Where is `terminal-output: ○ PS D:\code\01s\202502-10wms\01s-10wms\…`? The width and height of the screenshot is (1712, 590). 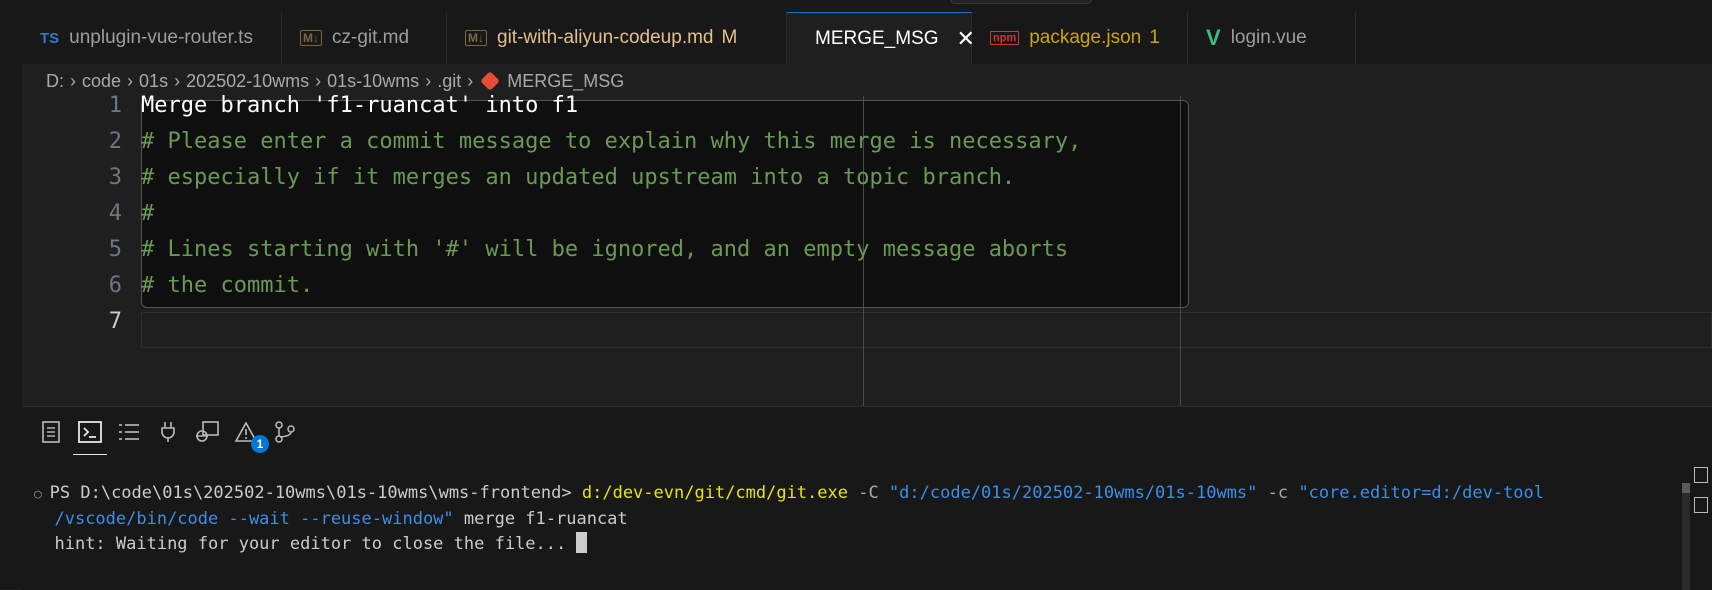
terminal-output: ○ PS D:\code\01s\202502-10wms\01s-10wms\… is located at coordinates (789, 519).